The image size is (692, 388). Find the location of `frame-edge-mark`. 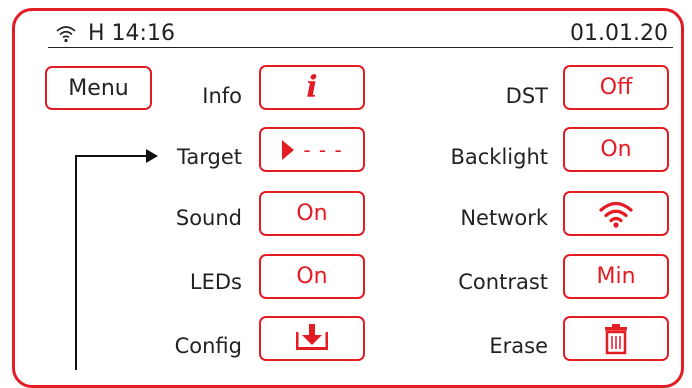

frame-edge-mark is located at coordinates (682, 358).